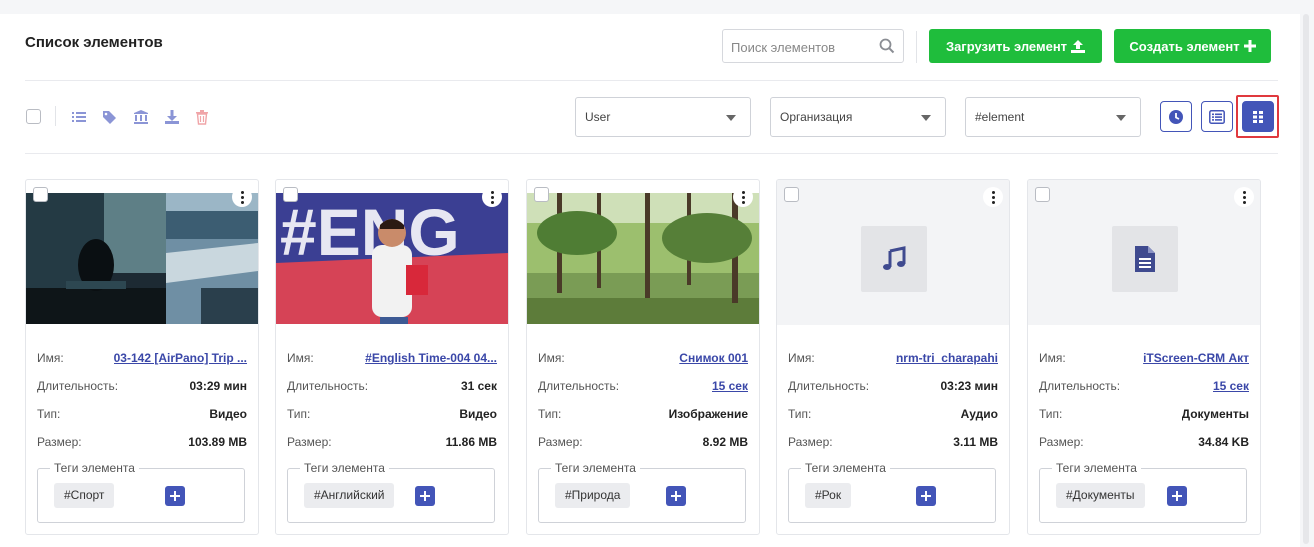  Describe the element at coordinates (947, 358) in the screenshot. I see `element-name-link: nrm-tri_charapahi` at that location.